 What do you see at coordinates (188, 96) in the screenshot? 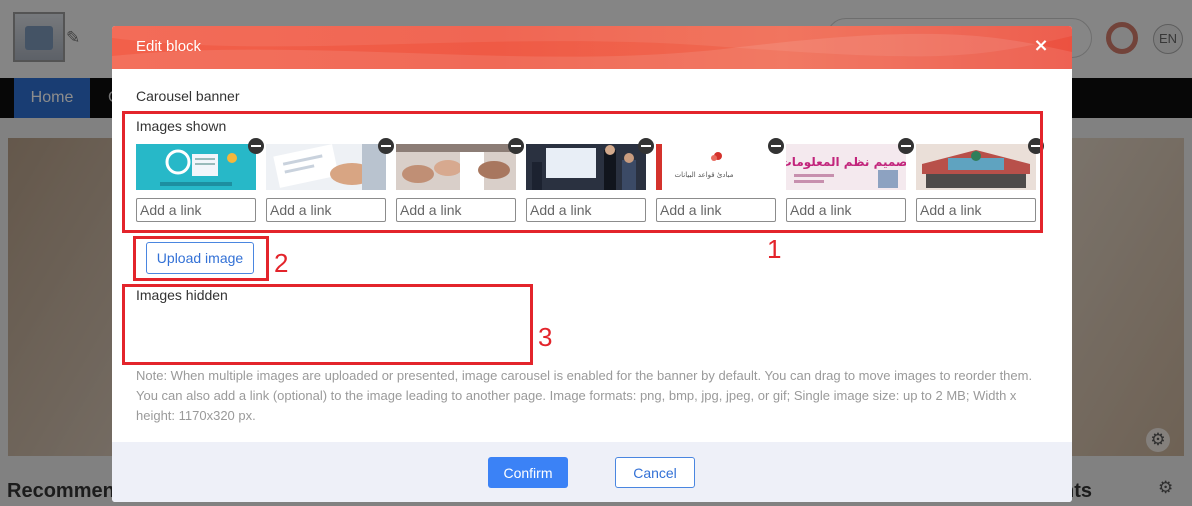
I see `section-title: Carousel banner` at bounding box center [188, 96].